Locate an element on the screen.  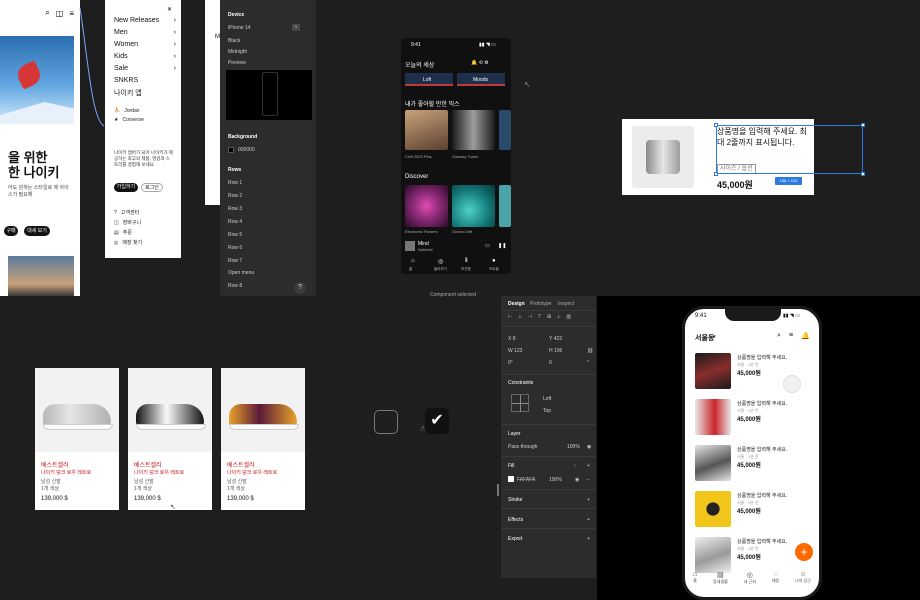
background-swatch is located at coordinates (231, 150).